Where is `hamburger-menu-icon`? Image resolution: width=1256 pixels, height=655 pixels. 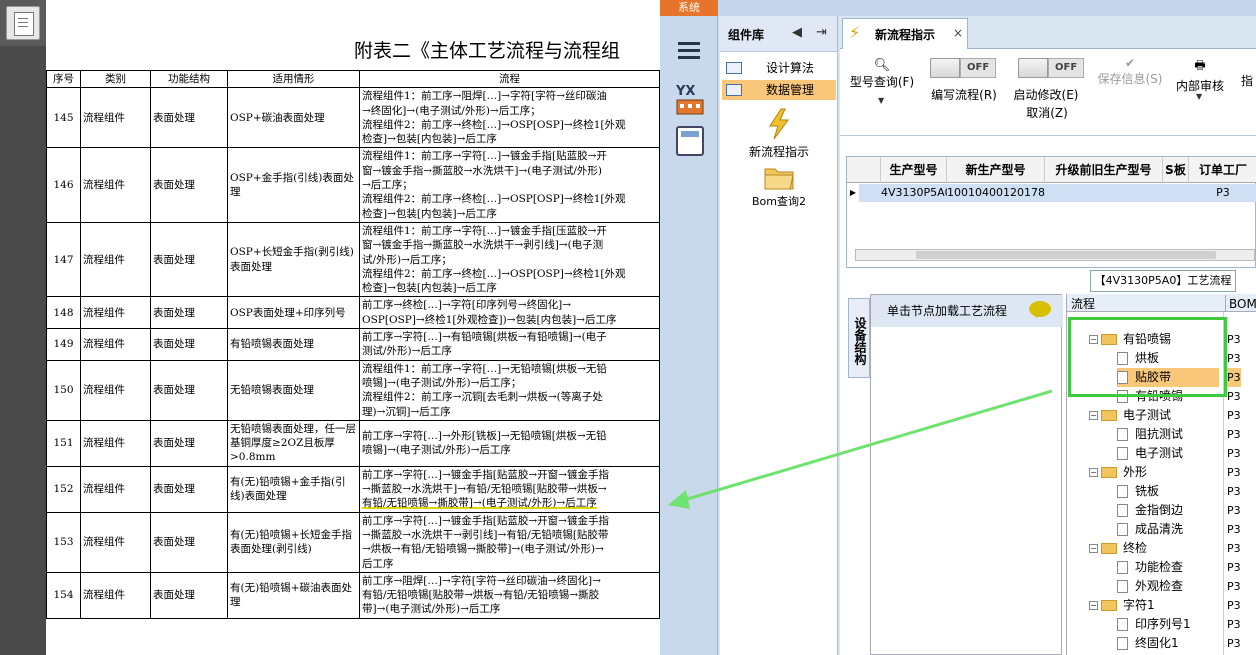
hamburger-menu-icon is located at coordinates (689, 51).